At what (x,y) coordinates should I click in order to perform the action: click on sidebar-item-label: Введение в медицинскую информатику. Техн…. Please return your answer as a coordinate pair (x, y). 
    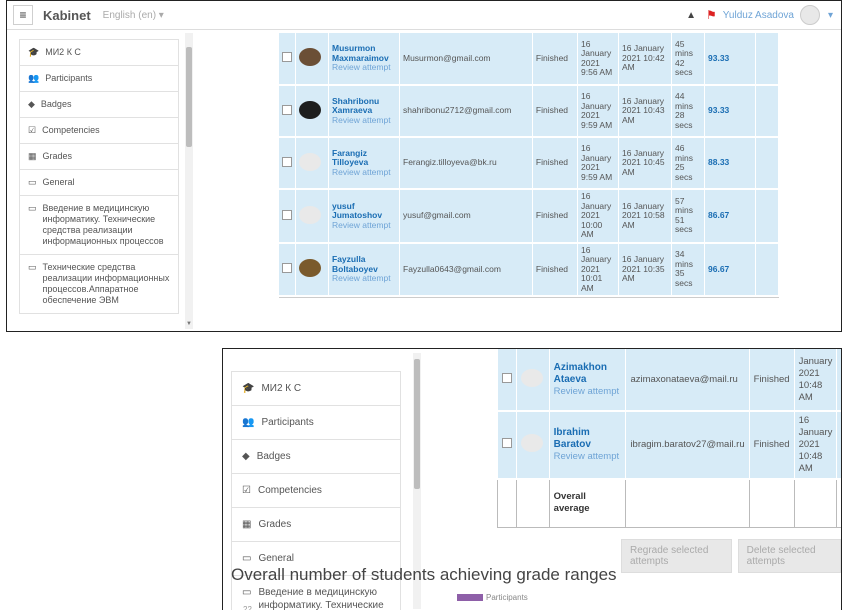
    Looking at the image, I should click on (321, 598).